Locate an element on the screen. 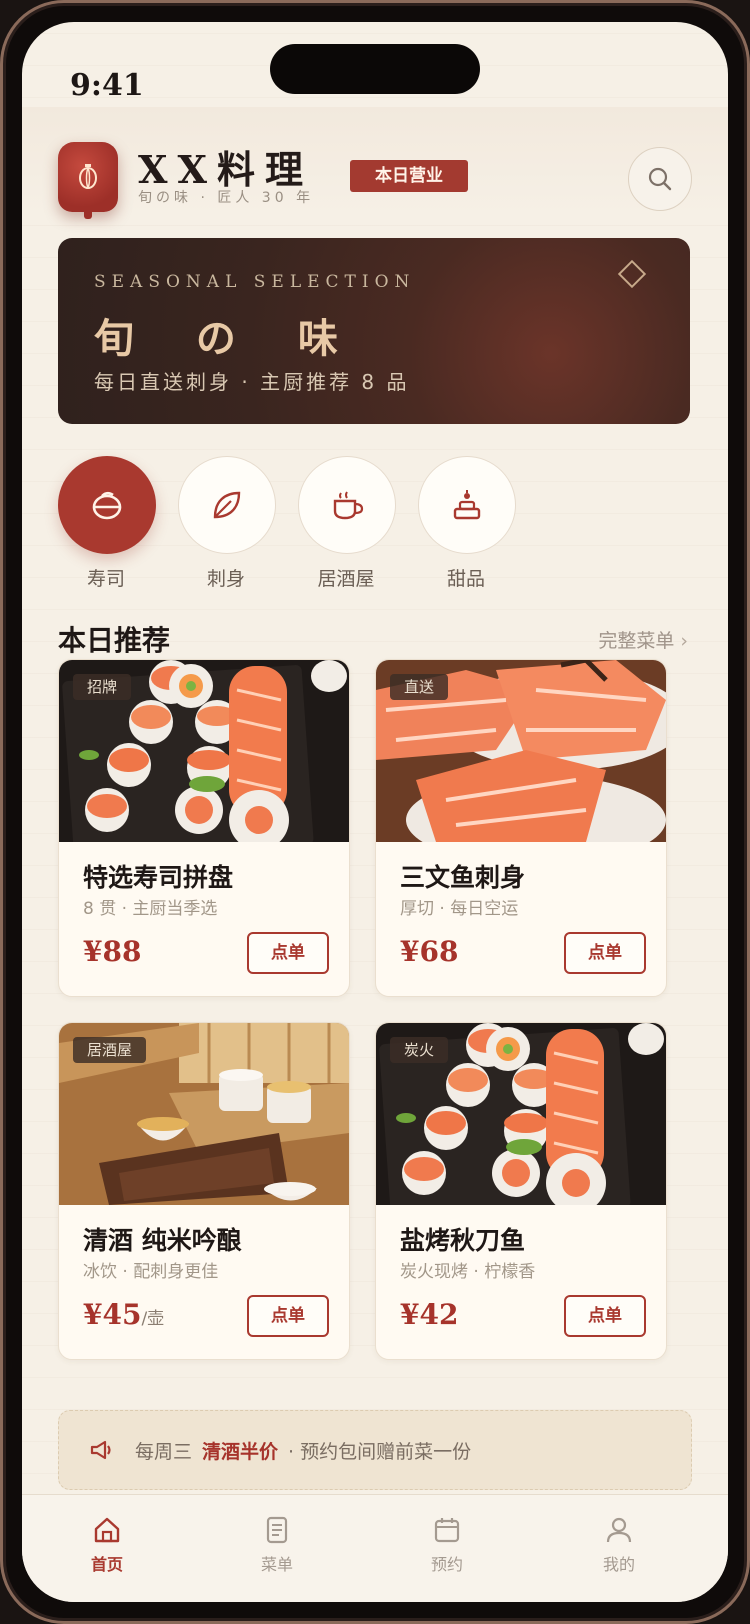 The height and width of the screenshot is (1624, 750). price-value: ¥68 is located at coordinates (429, 951).